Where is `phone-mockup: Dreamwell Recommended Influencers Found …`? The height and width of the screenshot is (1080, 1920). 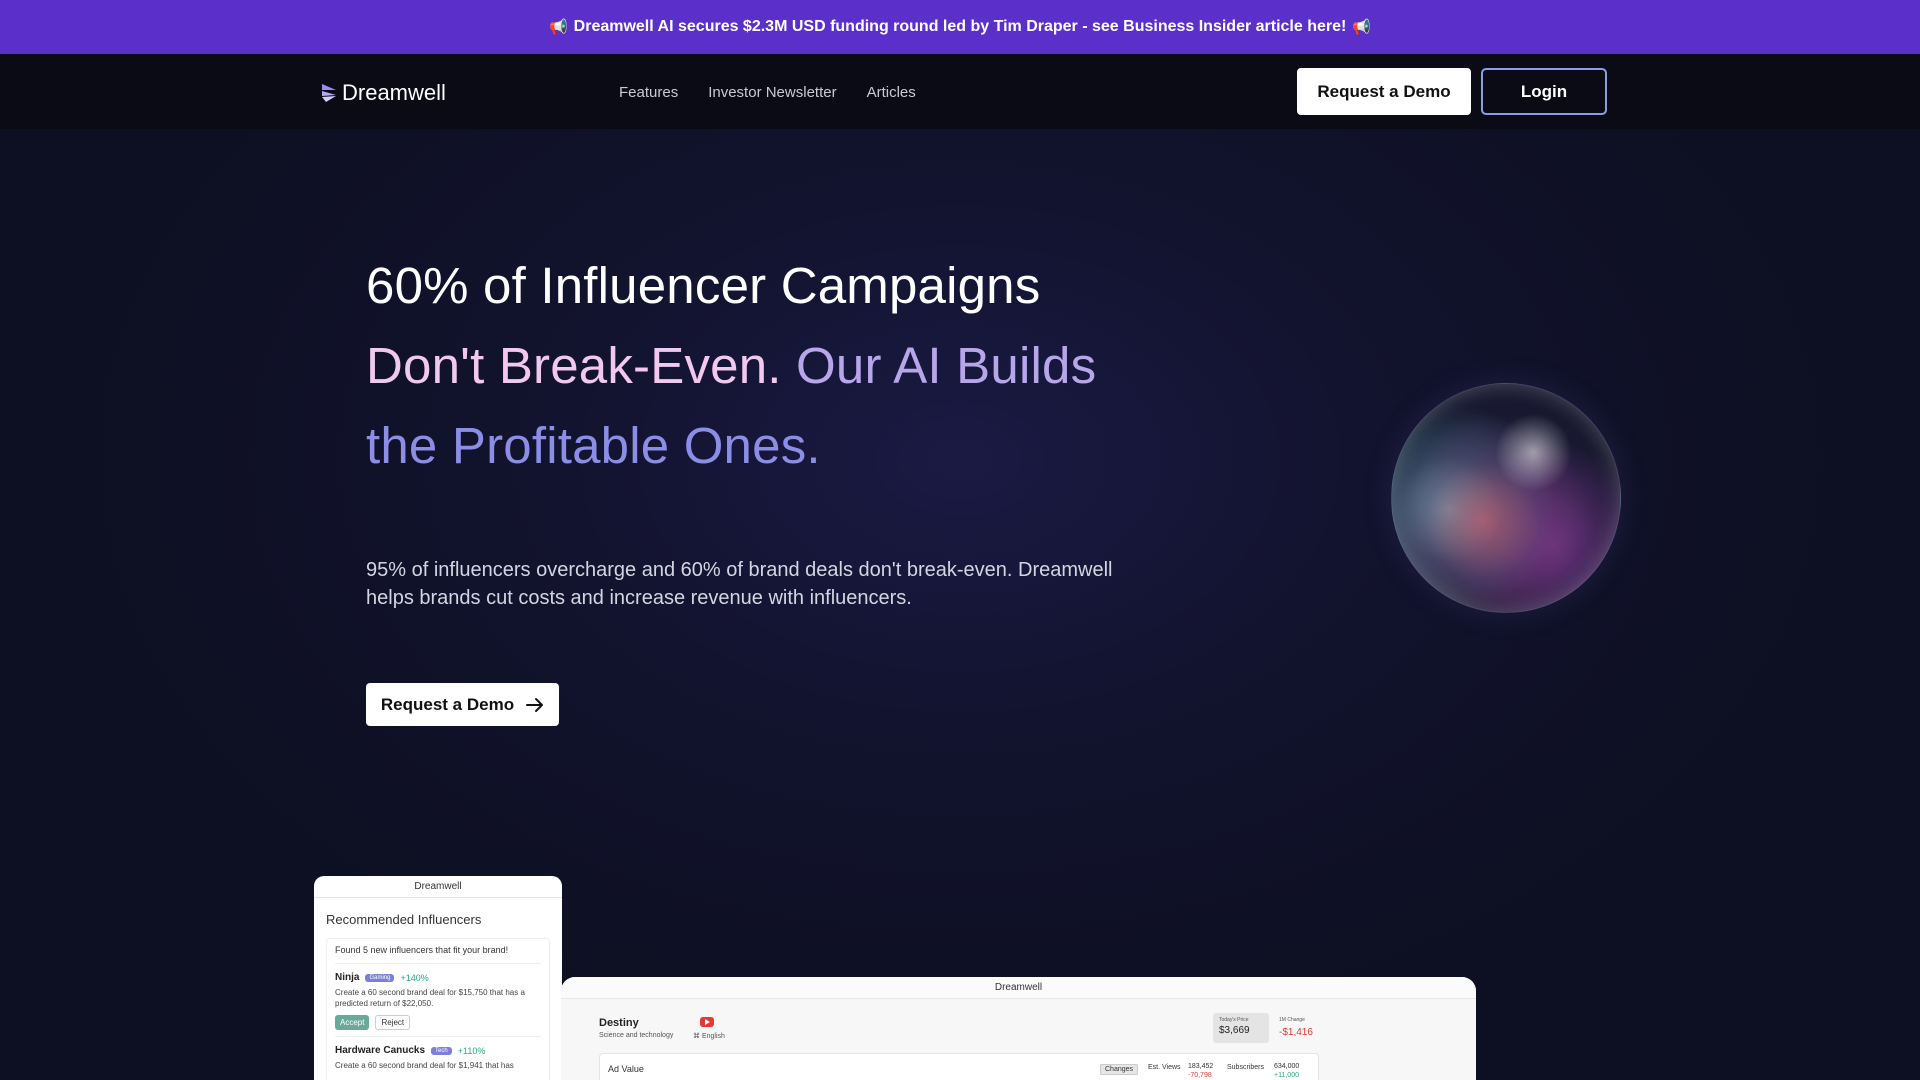 phone-mockup: Dreamwell Recommended Influencers Found … is located at coordinates (438, 978).